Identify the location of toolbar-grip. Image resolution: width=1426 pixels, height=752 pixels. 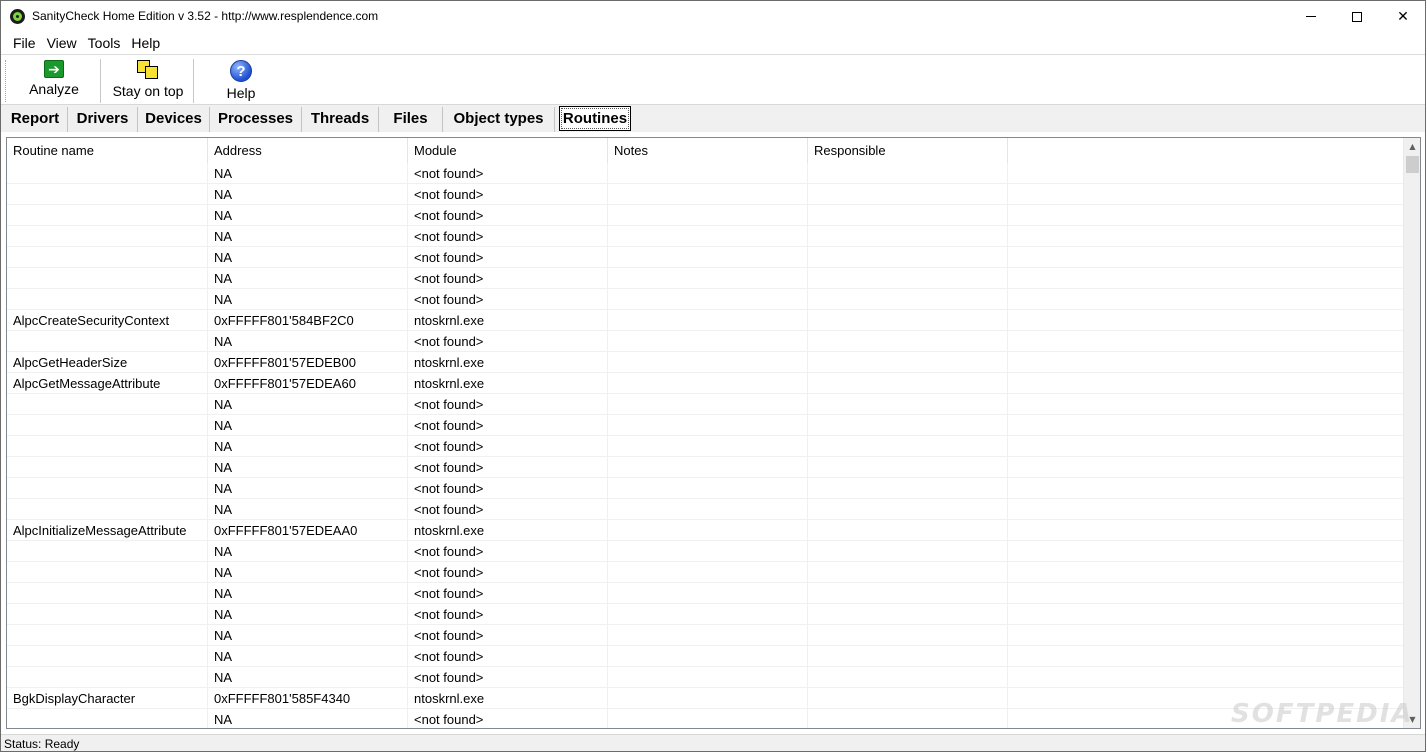
(6, 81).